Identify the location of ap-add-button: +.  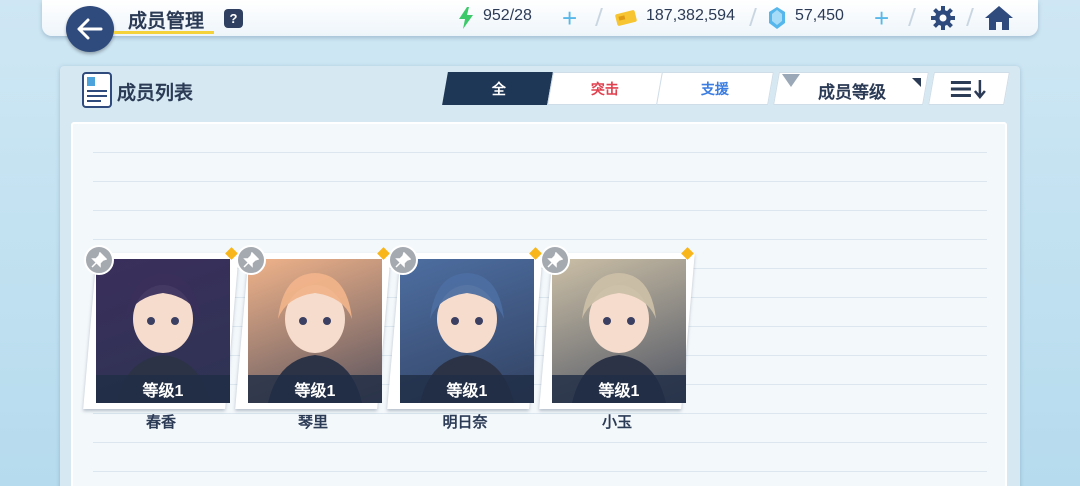
(569, 18).